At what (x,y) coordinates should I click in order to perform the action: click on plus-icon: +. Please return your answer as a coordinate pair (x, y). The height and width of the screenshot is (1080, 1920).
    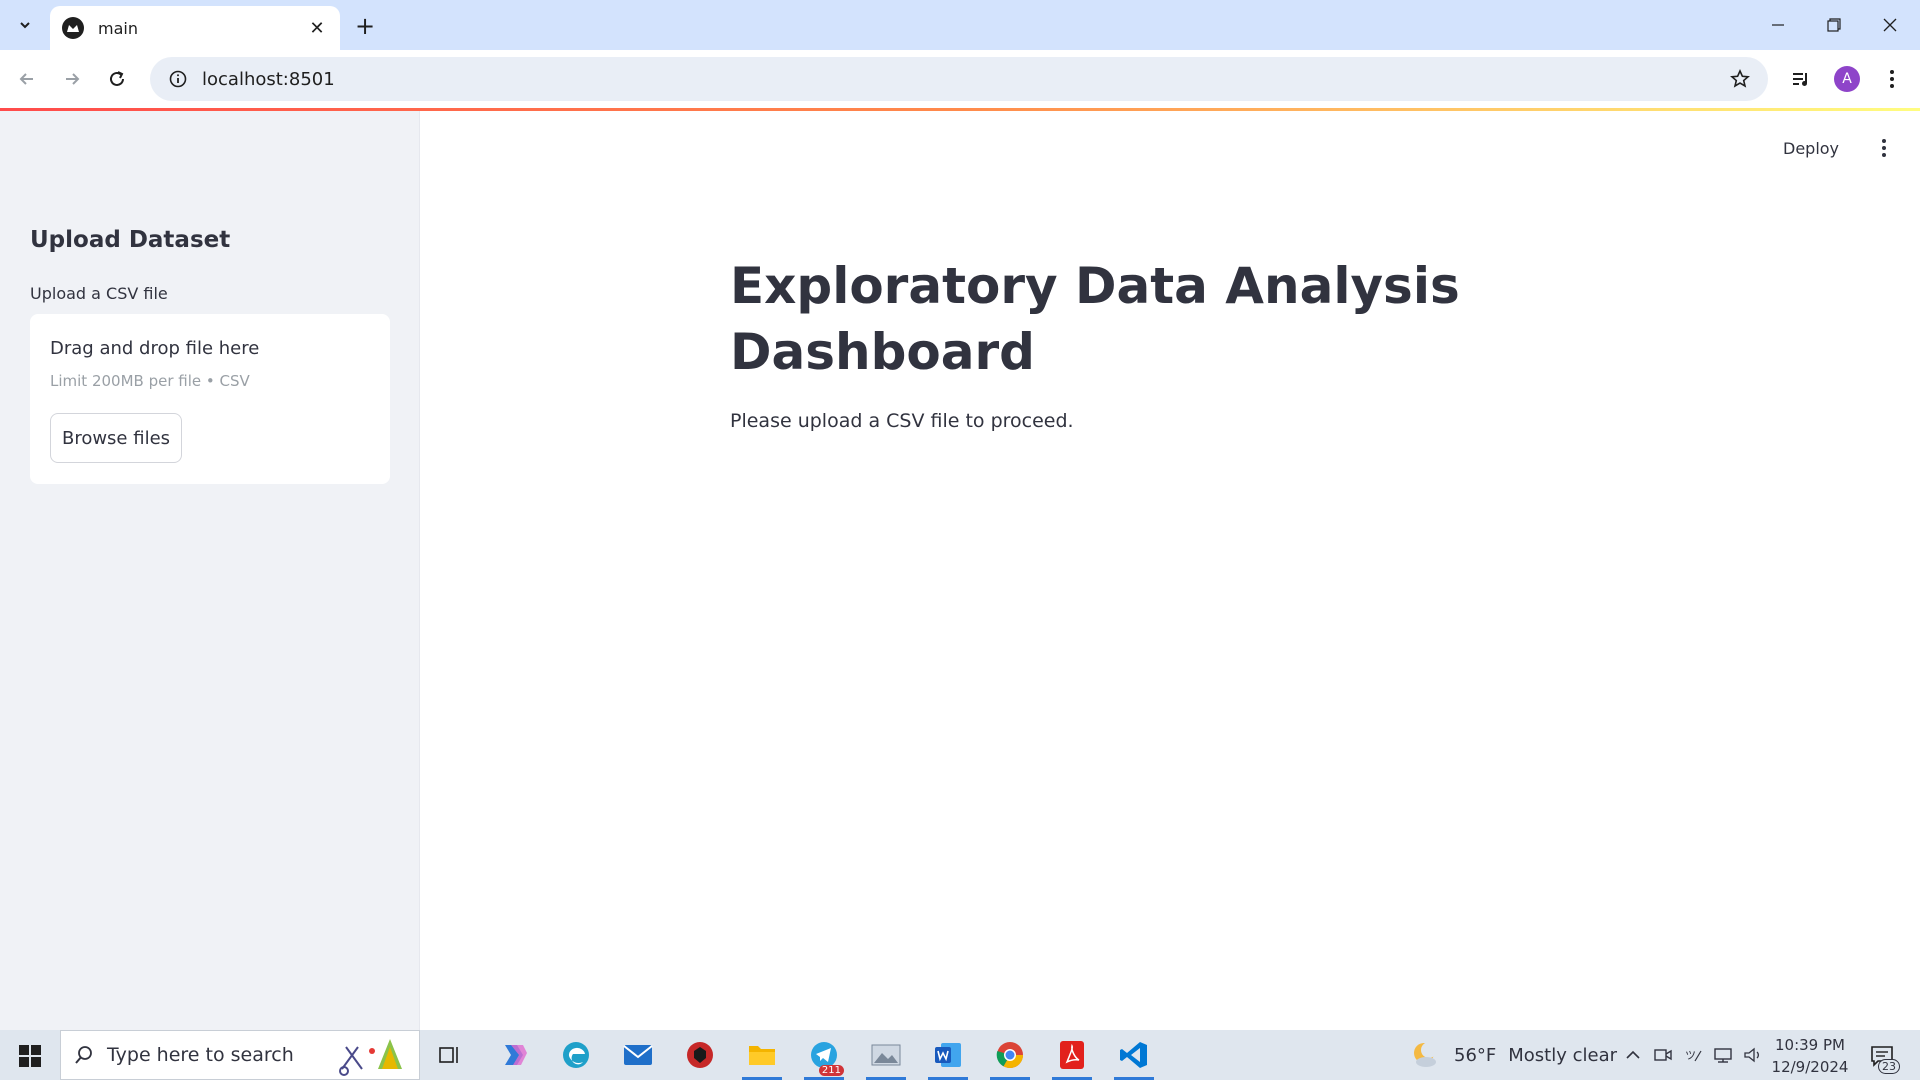
    Looking at the image, I should click on (365, 26).